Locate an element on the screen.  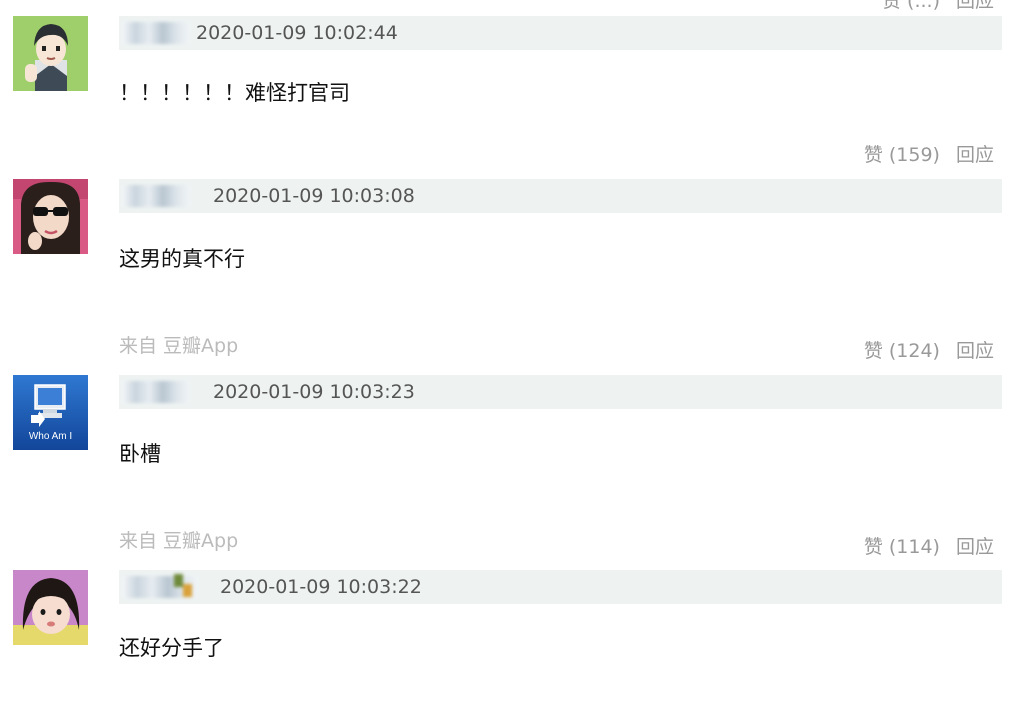
previous-comment-actions: 赞 (...) 回应 is located at coordinates (938, 6).